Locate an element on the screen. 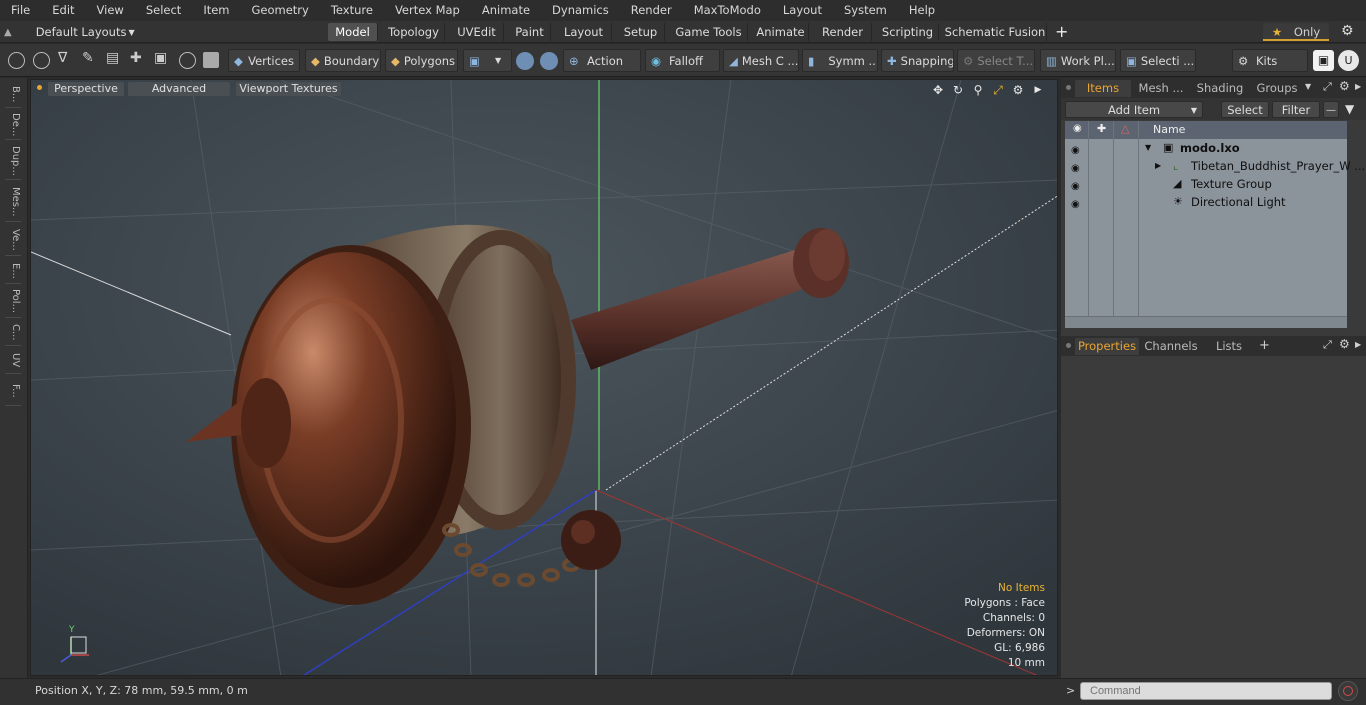 Image resolution: width=1366 pixels, height=705 pixels. falloff-button: ◉ Falloff is located at coordinates (682, 60).